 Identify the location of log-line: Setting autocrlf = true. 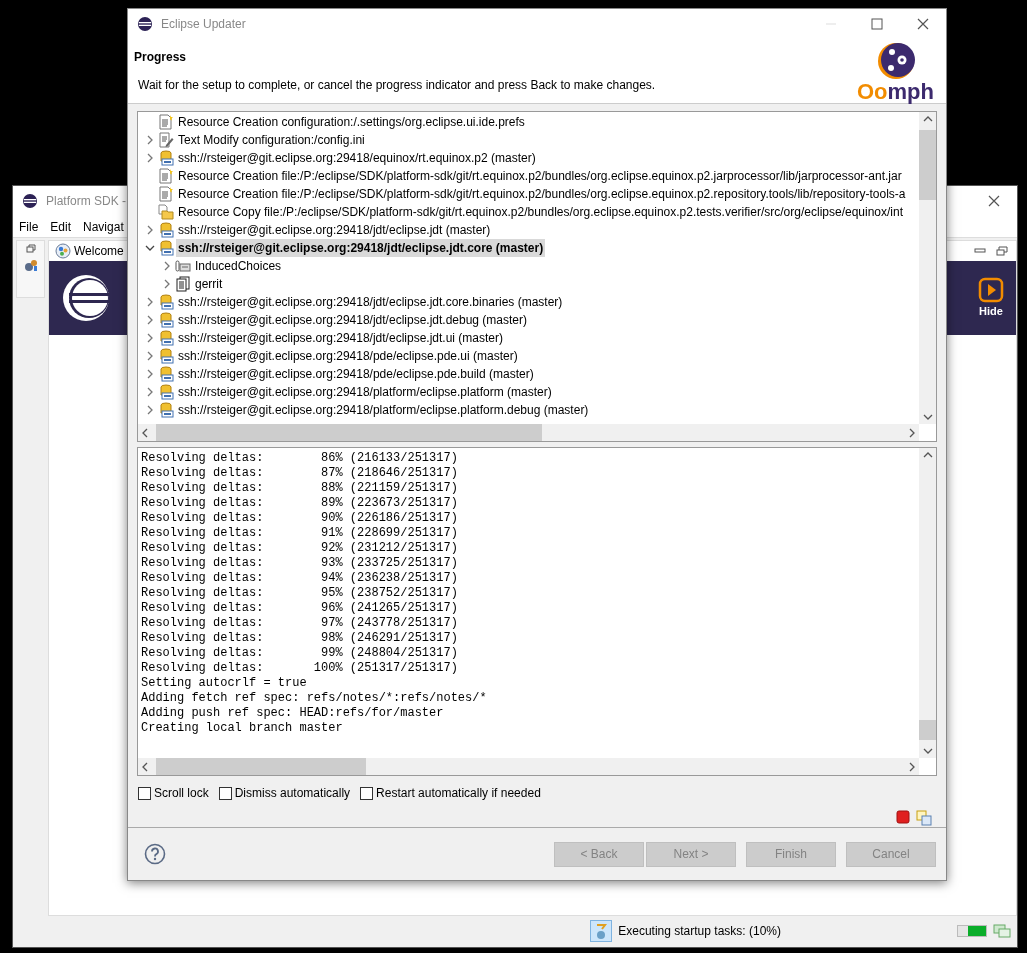
(224, 683).